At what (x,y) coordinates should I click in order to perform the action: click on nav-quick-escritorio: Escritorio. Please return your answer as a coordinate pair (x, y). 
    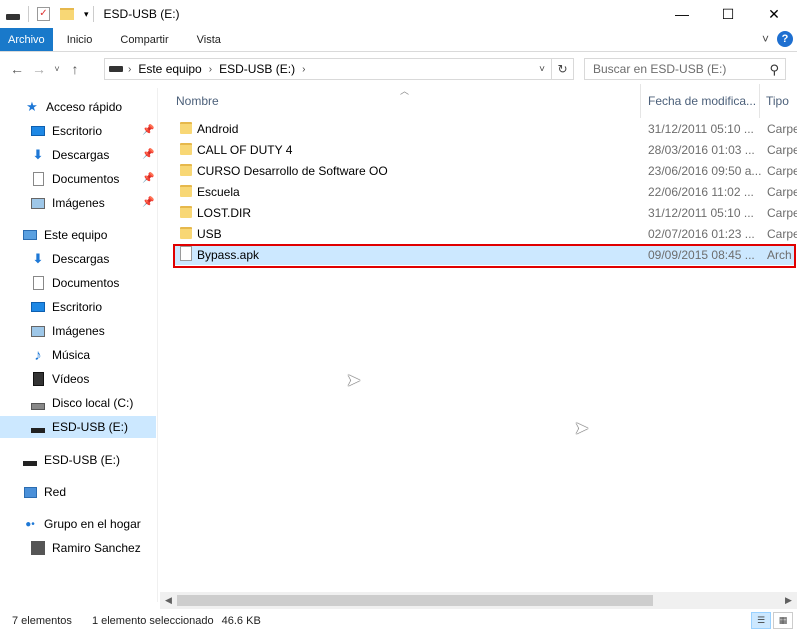
    Looking at the image, I should click on (66, 131).